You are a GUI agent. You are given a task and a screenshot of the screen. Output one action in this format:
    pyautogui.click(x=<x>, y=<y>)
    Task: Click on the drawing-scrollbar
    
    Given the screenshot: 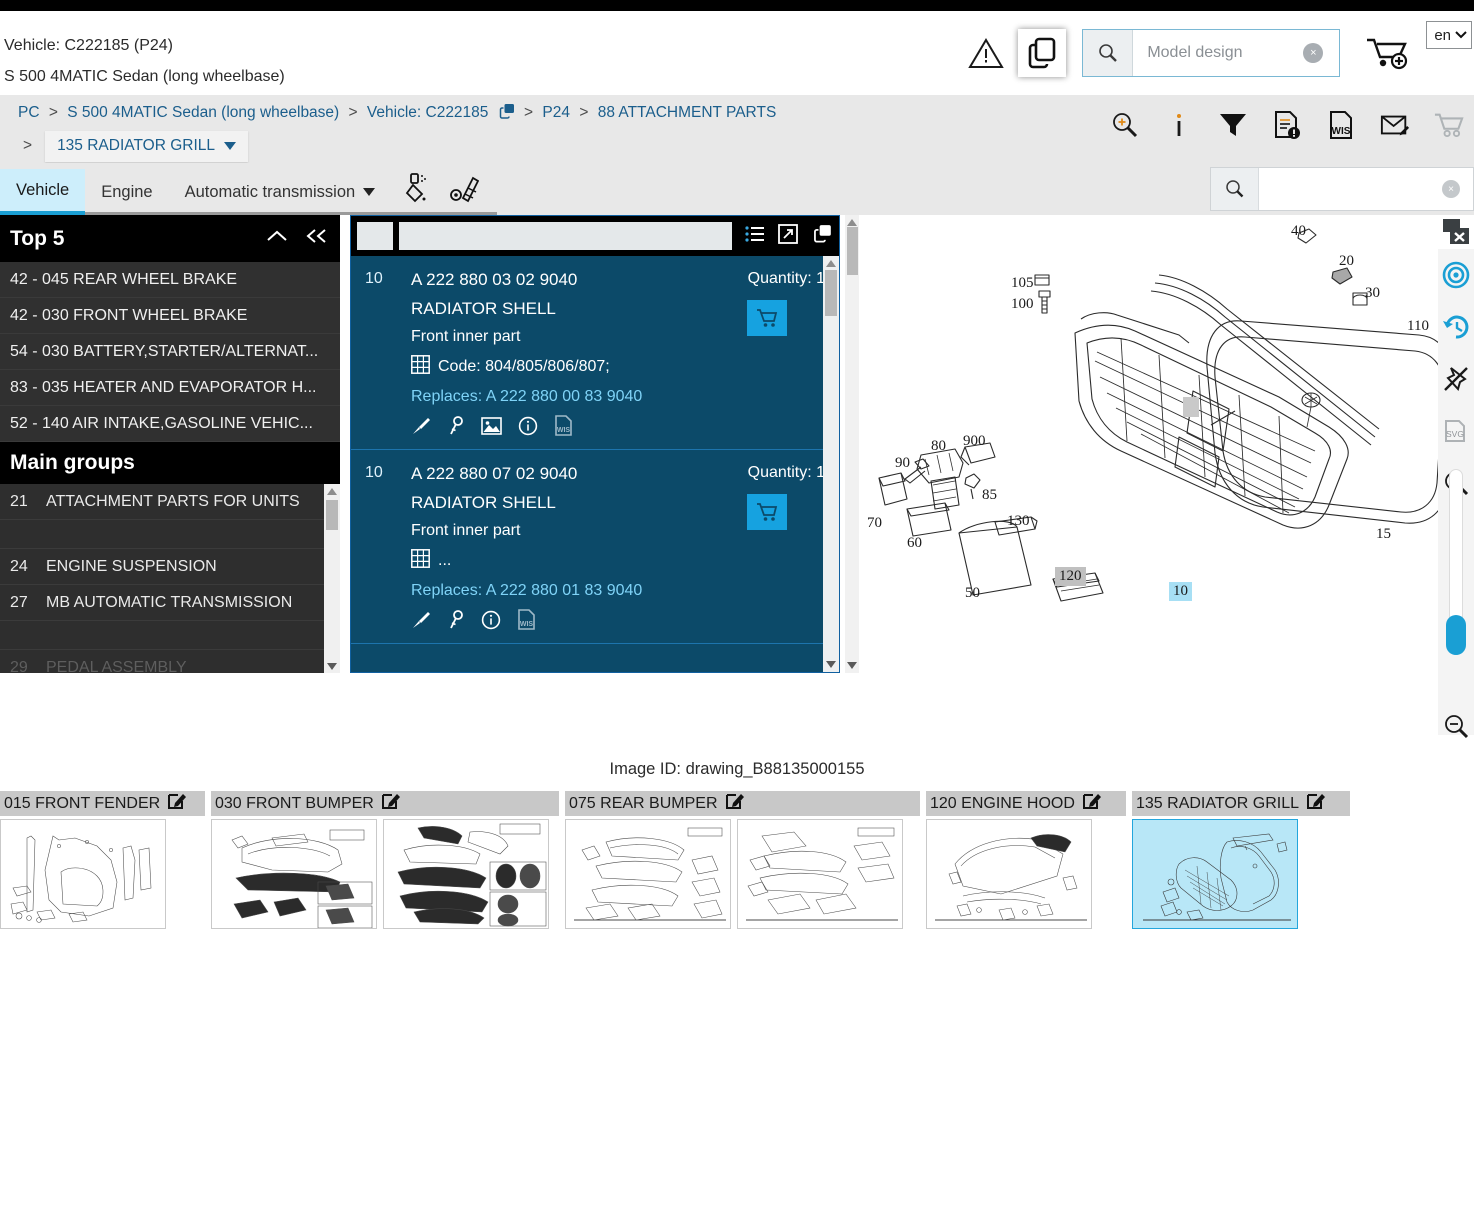 What is the action you would take?
    pyautogui.click(x=852, y=444)
    